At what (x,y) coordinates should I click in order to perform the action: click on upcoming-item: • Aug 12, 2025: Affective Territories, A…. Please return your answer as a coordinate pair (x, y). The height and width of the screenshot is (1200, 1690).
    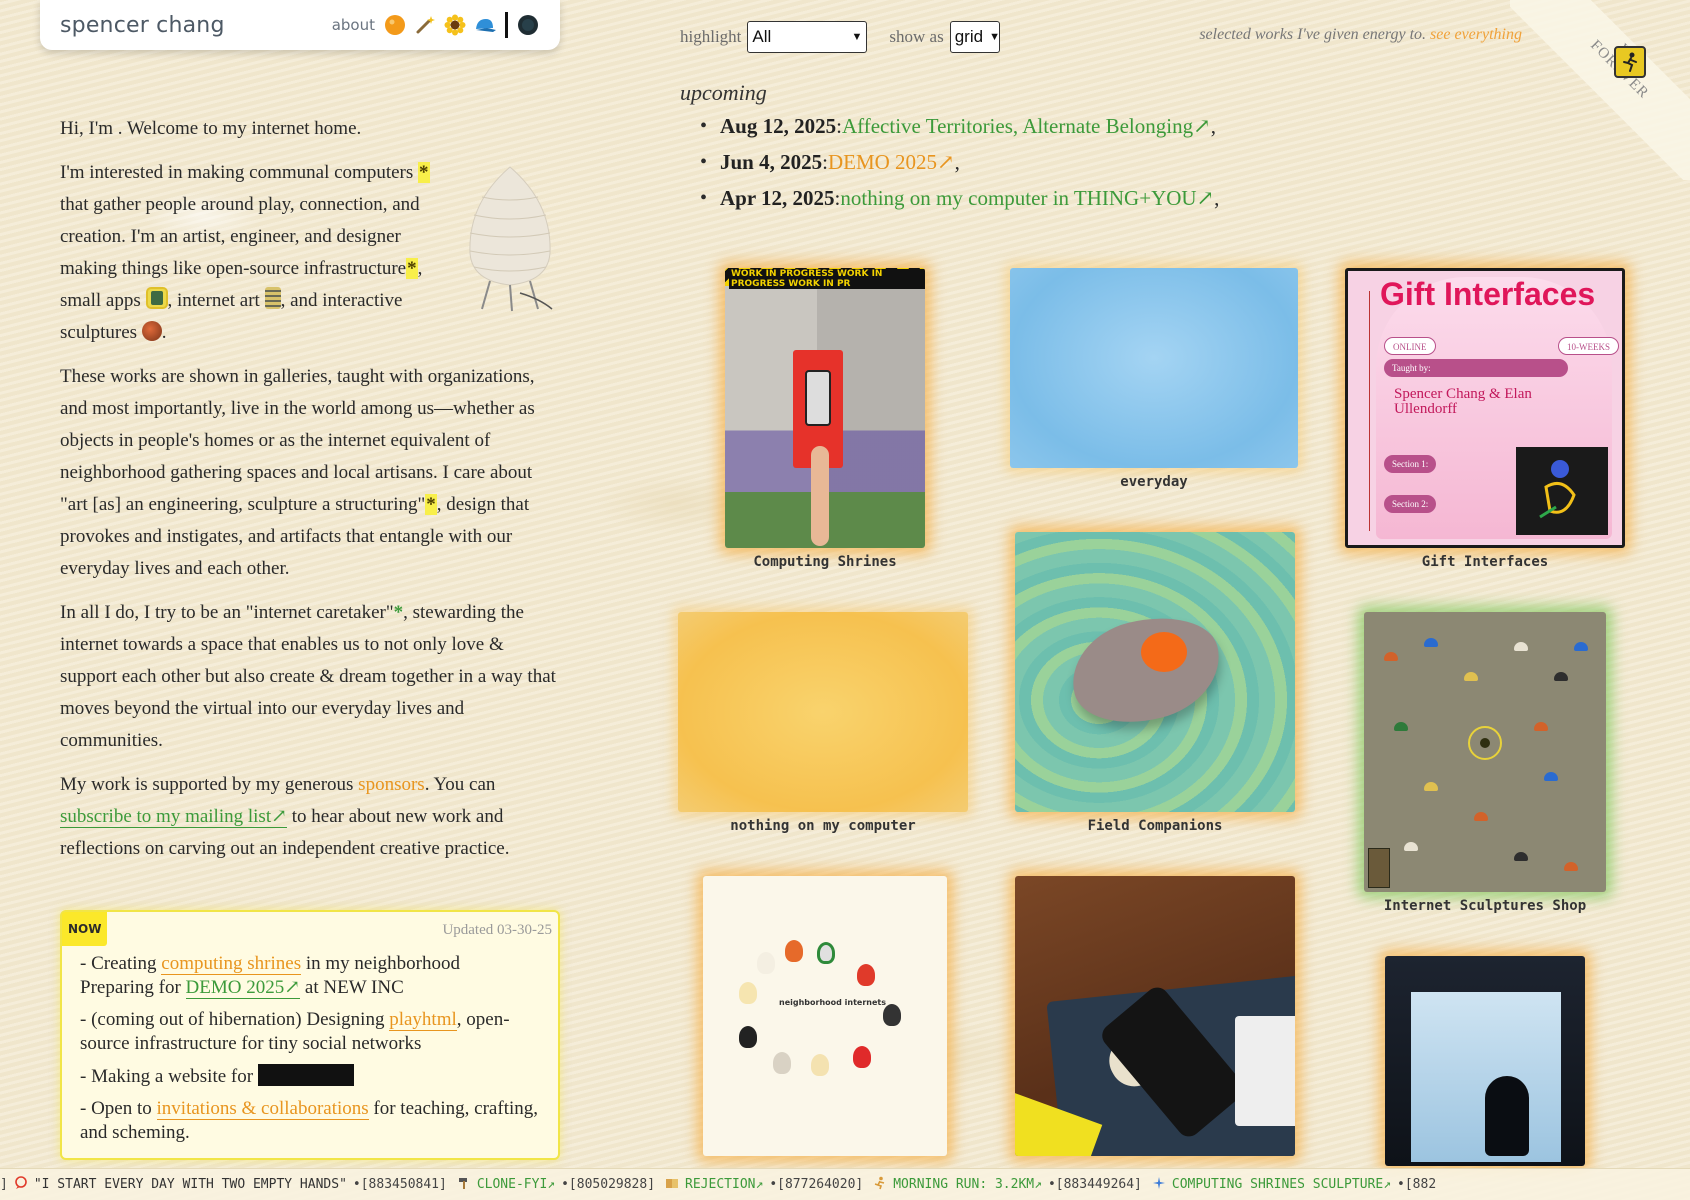
    Looking at the image, I should click on (959, 126).